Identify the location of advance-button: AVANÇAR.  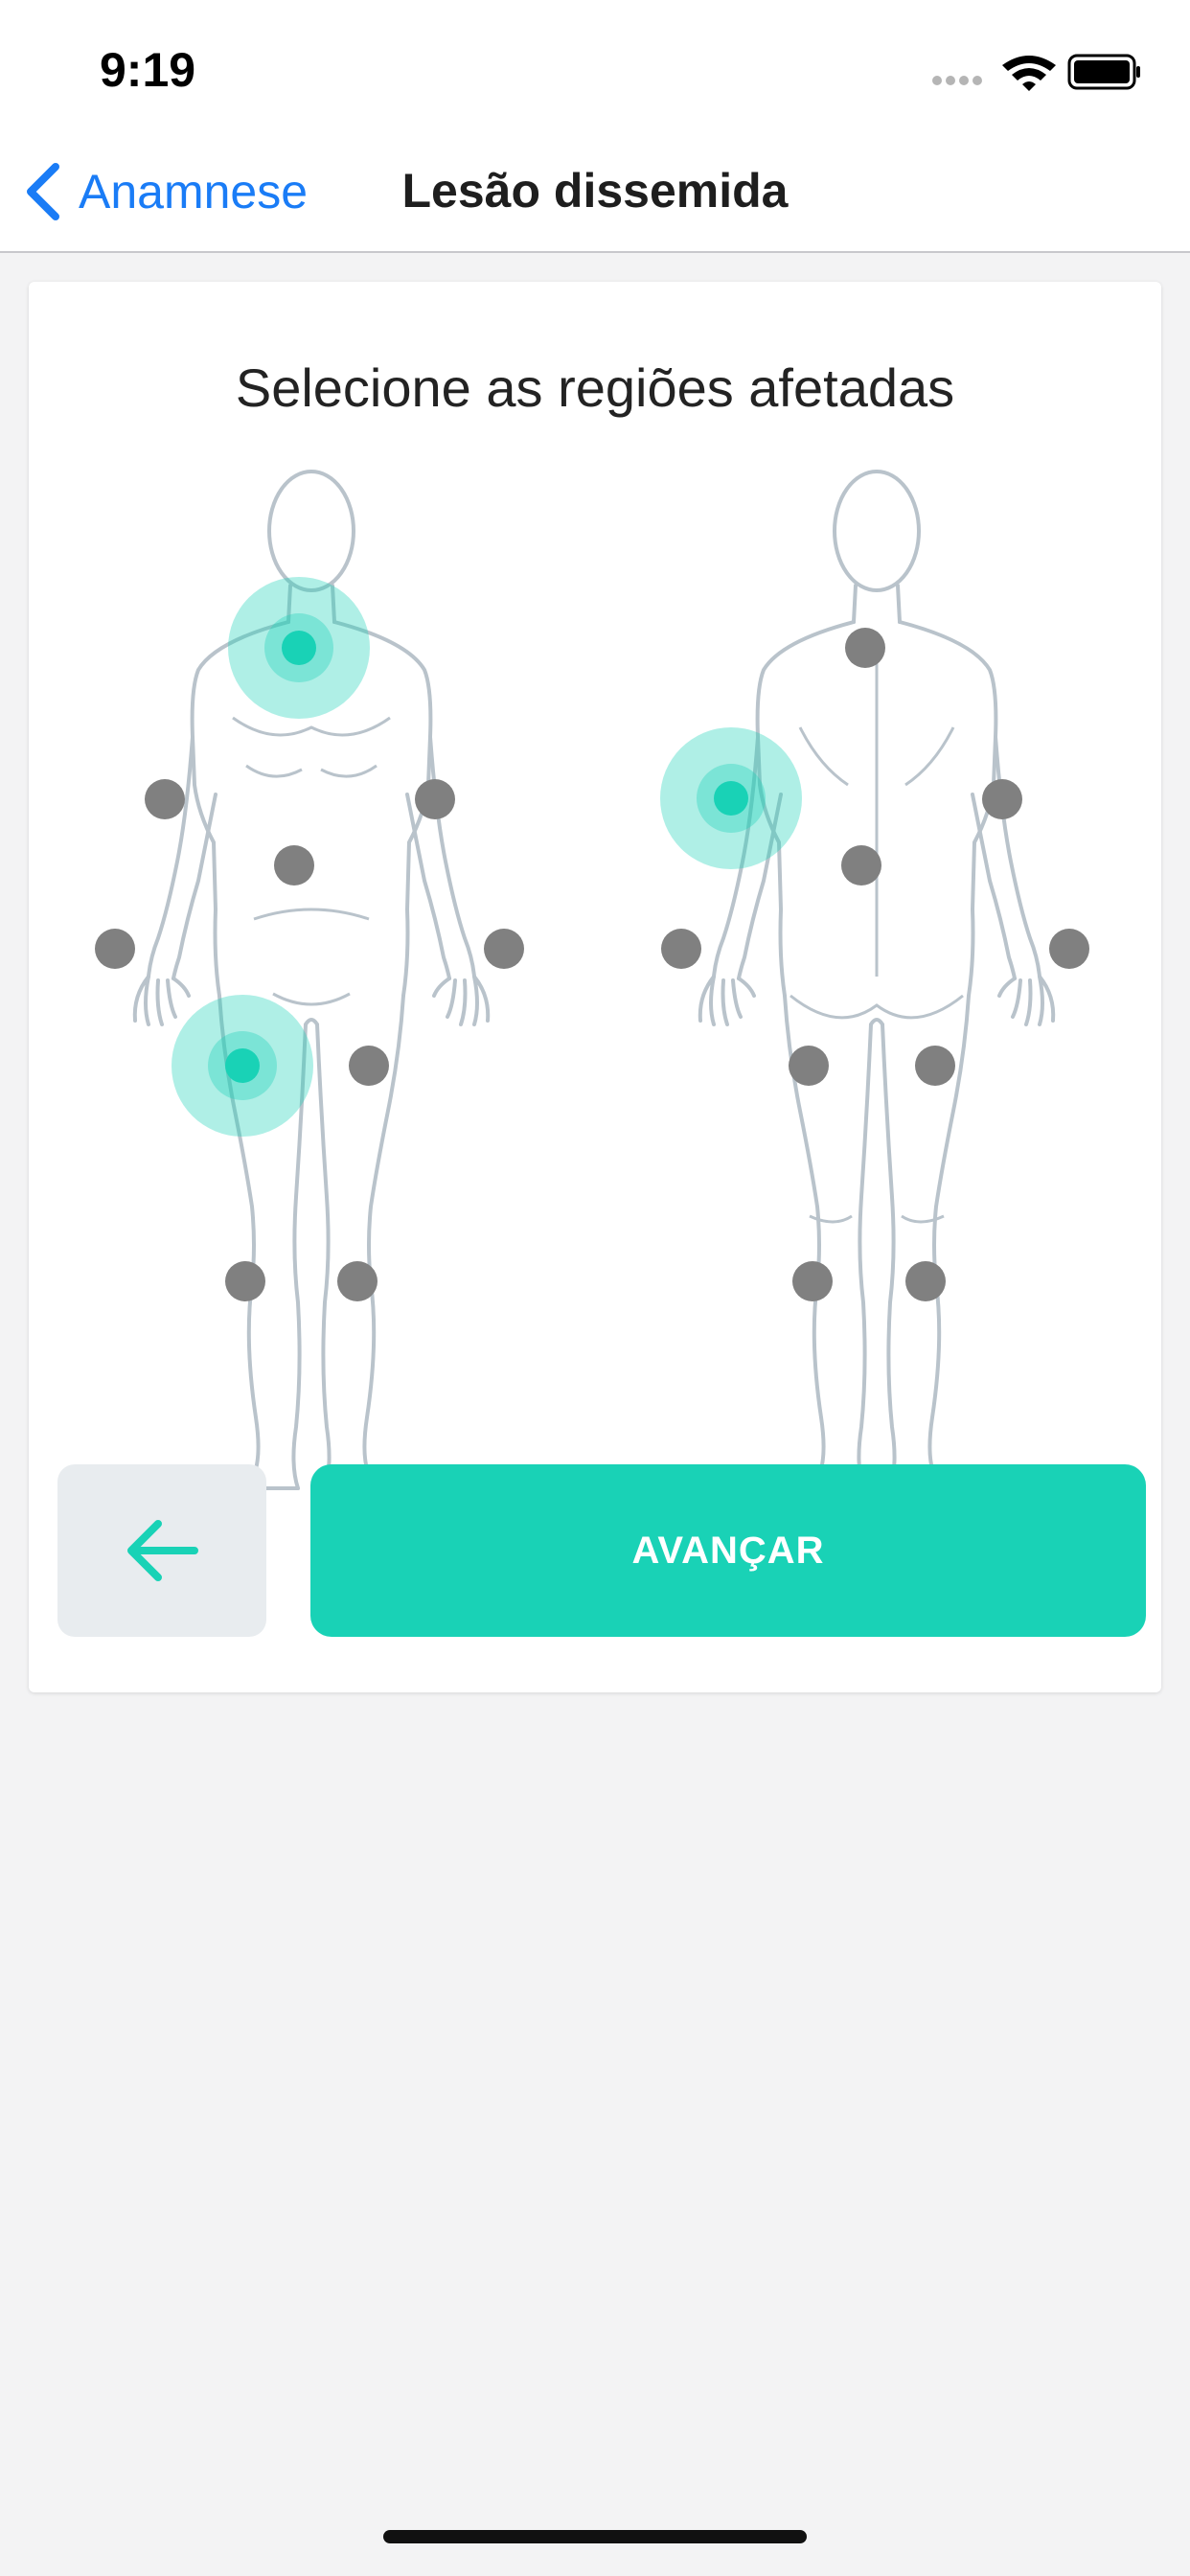
(728, 1550).